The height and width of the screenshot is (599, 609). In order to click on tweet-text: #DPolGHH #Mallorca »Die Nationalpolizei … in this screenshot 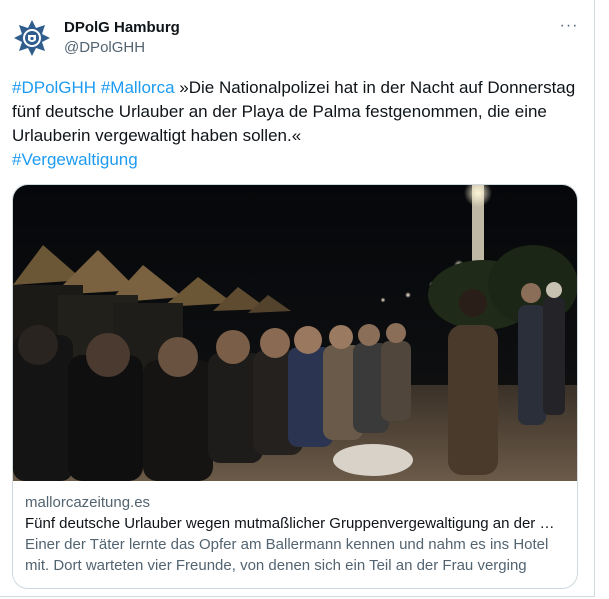, I will do `click(294, 124)`.